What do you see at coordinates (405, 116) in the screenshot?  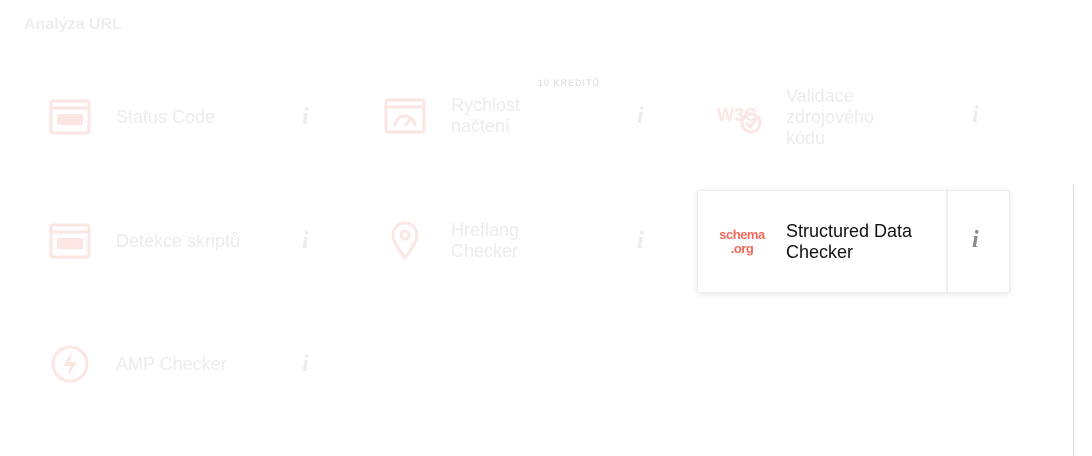 I see `speed-window-icon` at bounding box center [405, 116].